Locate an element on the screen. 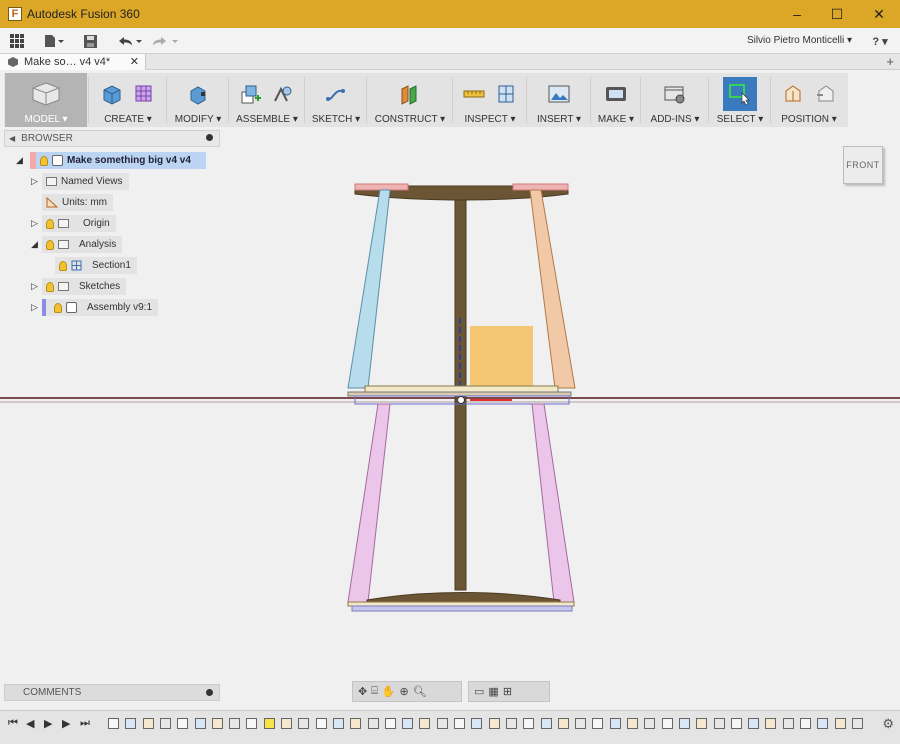 The image size is (900, 744). comments-panel: COMMENTS is located at coordinates (112, 692).